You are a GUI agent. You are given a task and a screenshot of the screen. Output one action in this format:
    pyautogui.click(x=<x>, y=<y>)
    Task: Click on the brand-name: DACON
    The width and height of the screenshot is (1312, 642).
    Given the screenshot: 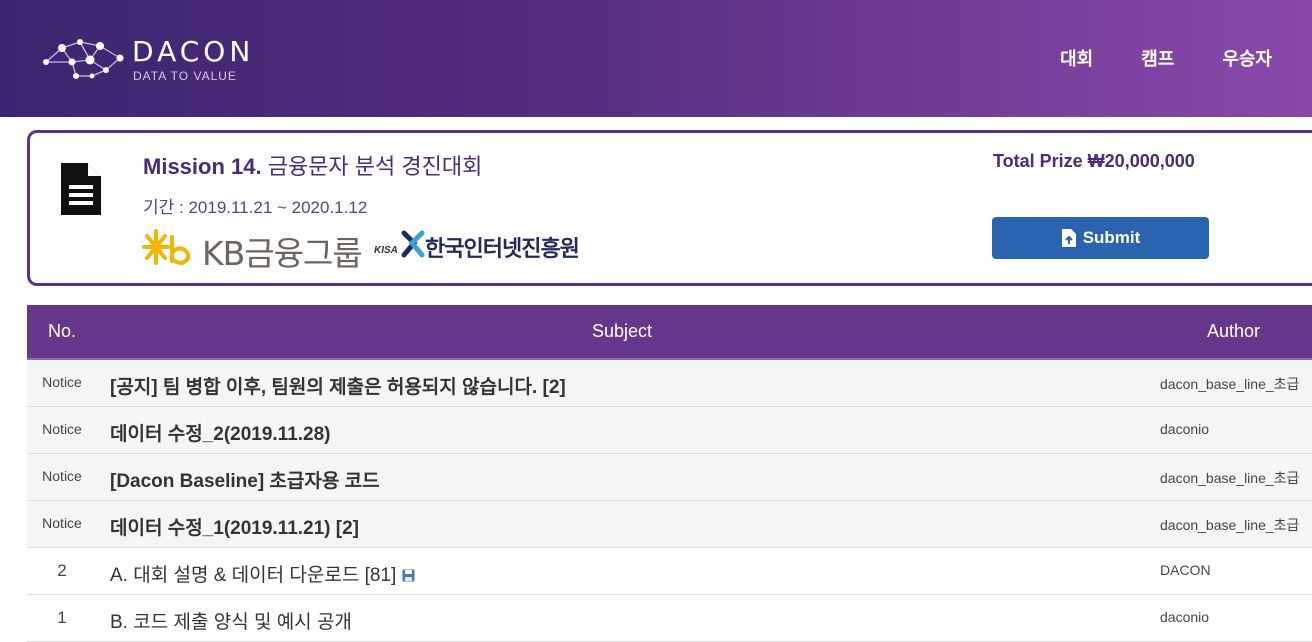 What is the action you would take?
    pyautogui.click(x=193, y=51)
    